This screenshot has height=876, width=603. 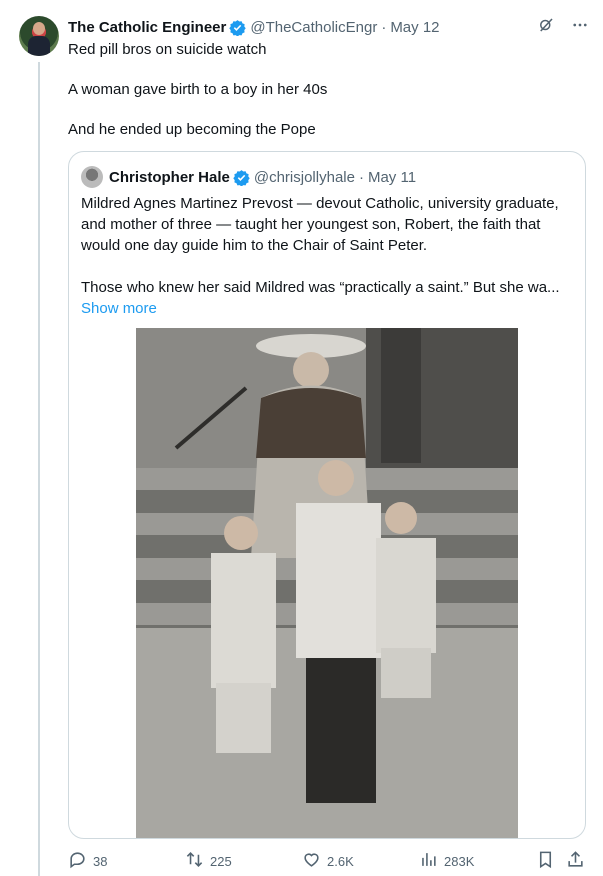 I want to click on tweet-line-1: Red pill bros on suicide watch, so click(x=167, y=49).